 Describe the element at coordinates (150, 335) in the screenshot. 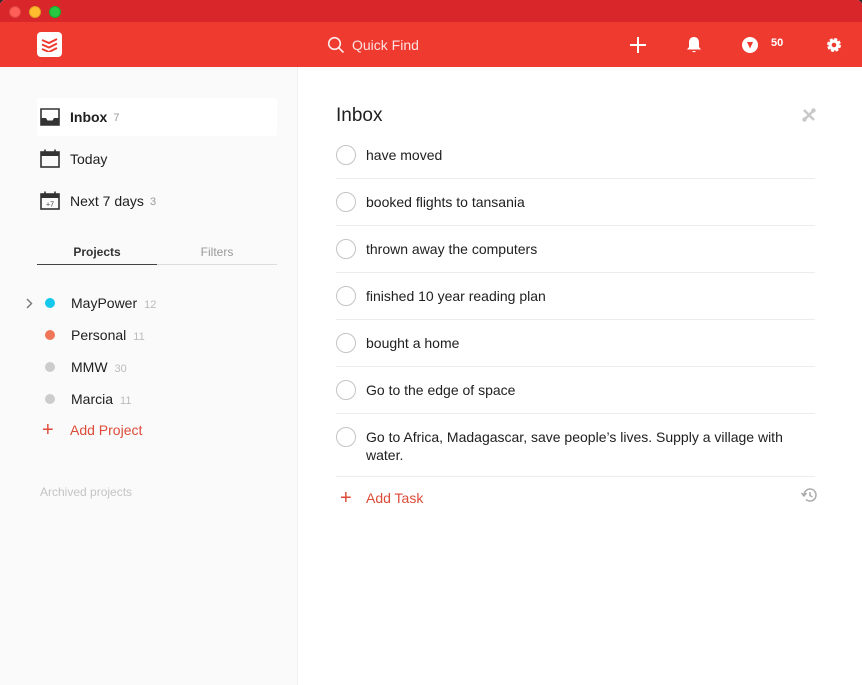

I see `project-item-personal: Personal 11` at that location.